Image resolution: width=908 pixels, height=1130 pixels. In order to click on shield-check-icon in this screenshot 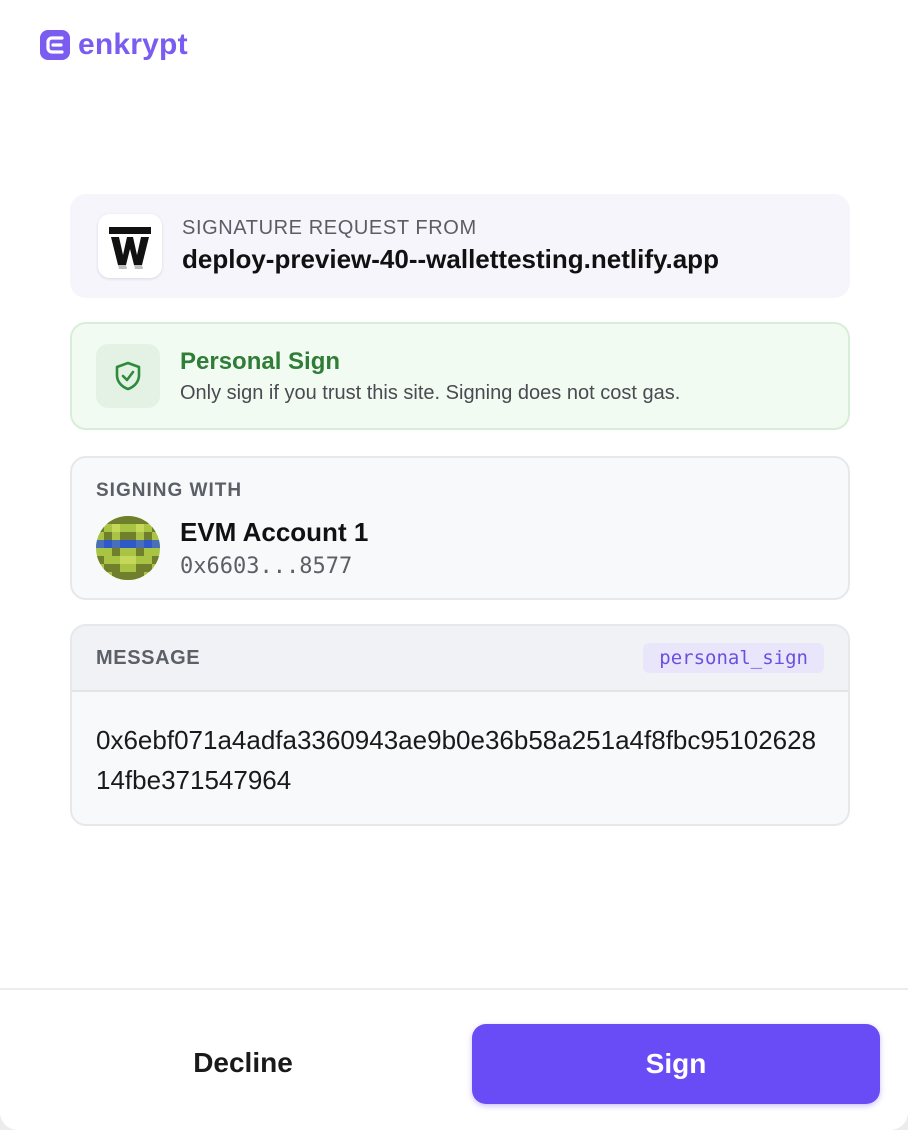, I will do `click(128, 376)`.